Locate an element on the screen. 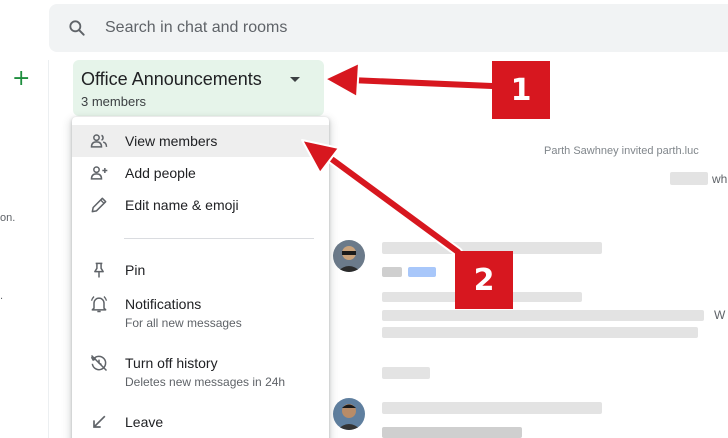 The image size is (728, 438). menu-item-view-members: View members is located at coordinates (200, 141).